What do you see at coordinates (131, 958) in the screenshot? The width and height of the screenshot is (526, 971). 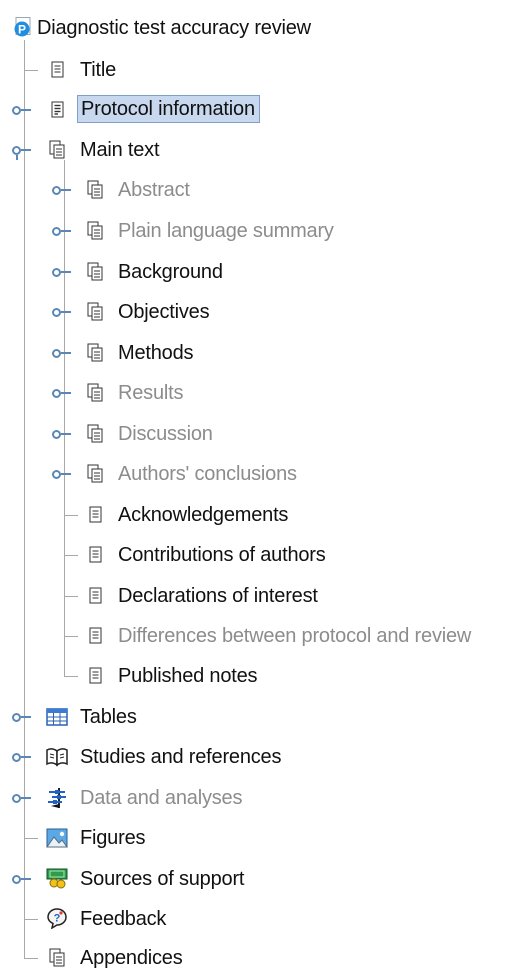 I see `tree-item-label: Appendices` at bounding box center [131, 958].